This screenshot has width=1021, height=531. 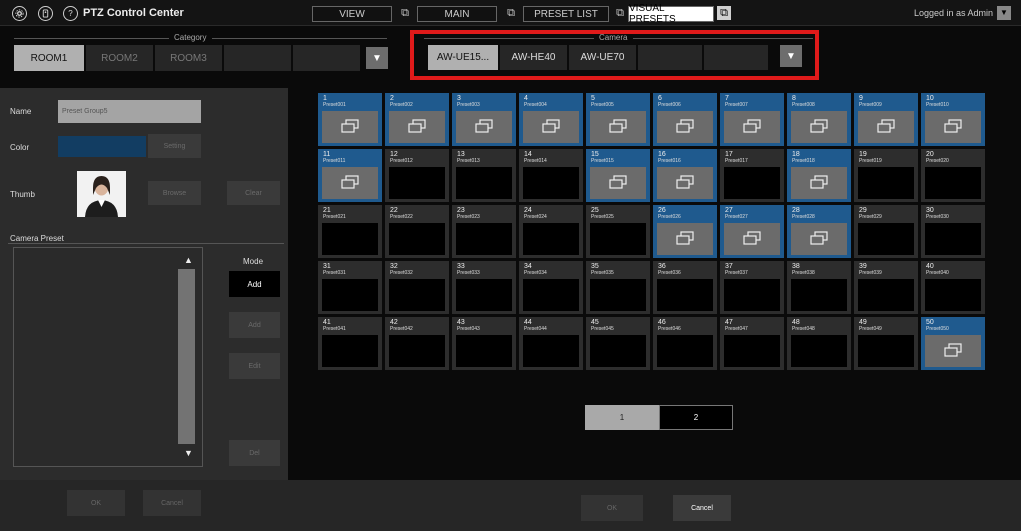 I want to click on preset-tile: 17 Preset017, so click(x=752, y=175).